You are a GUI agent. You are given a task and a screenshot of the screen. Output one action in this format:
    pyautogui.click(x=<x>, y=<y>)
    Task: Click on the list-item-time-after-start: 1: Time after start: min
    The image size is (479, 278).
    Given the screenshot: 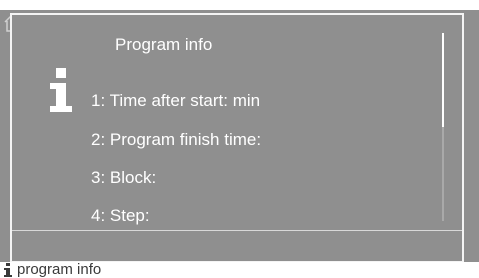 What is the action you would take?
    pyautogui.click(x=175, y=101)
    